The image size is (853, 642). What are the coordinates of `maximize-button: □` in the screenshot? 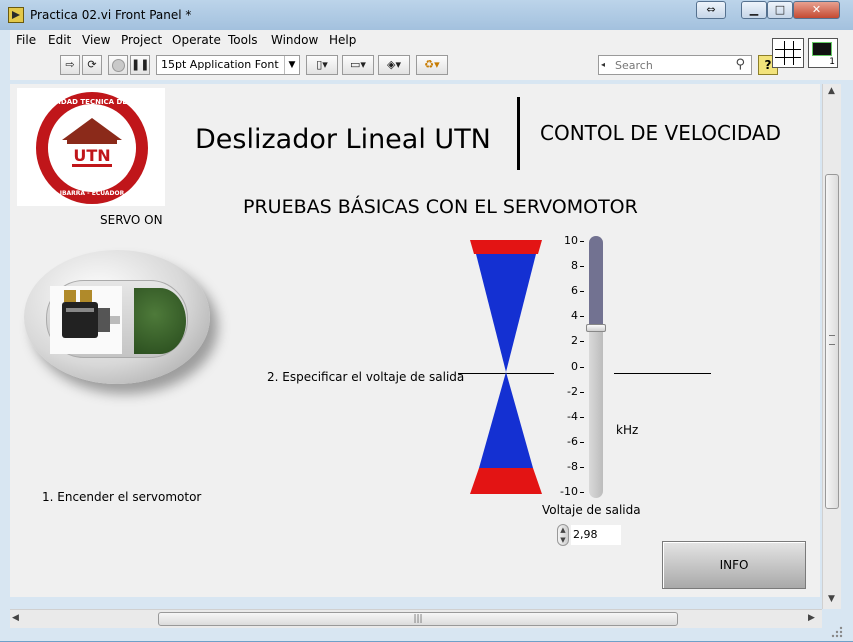 It's located at (780, 10).